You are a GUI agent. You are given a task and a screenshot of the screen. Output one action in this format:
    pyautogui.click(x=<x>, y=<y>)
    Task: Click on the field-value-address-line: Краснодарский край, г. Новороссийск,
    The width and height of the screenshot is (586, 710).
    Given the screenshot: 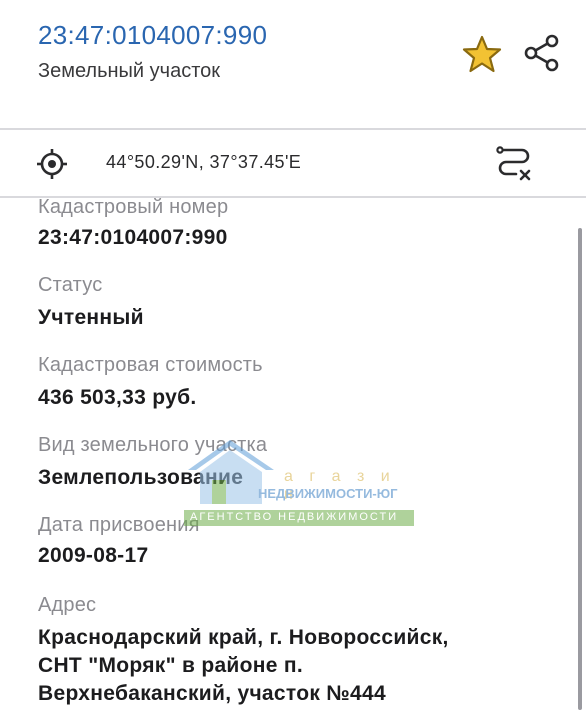 What is the action you would take?
    pyautogui.click(x=243, y=637)
    